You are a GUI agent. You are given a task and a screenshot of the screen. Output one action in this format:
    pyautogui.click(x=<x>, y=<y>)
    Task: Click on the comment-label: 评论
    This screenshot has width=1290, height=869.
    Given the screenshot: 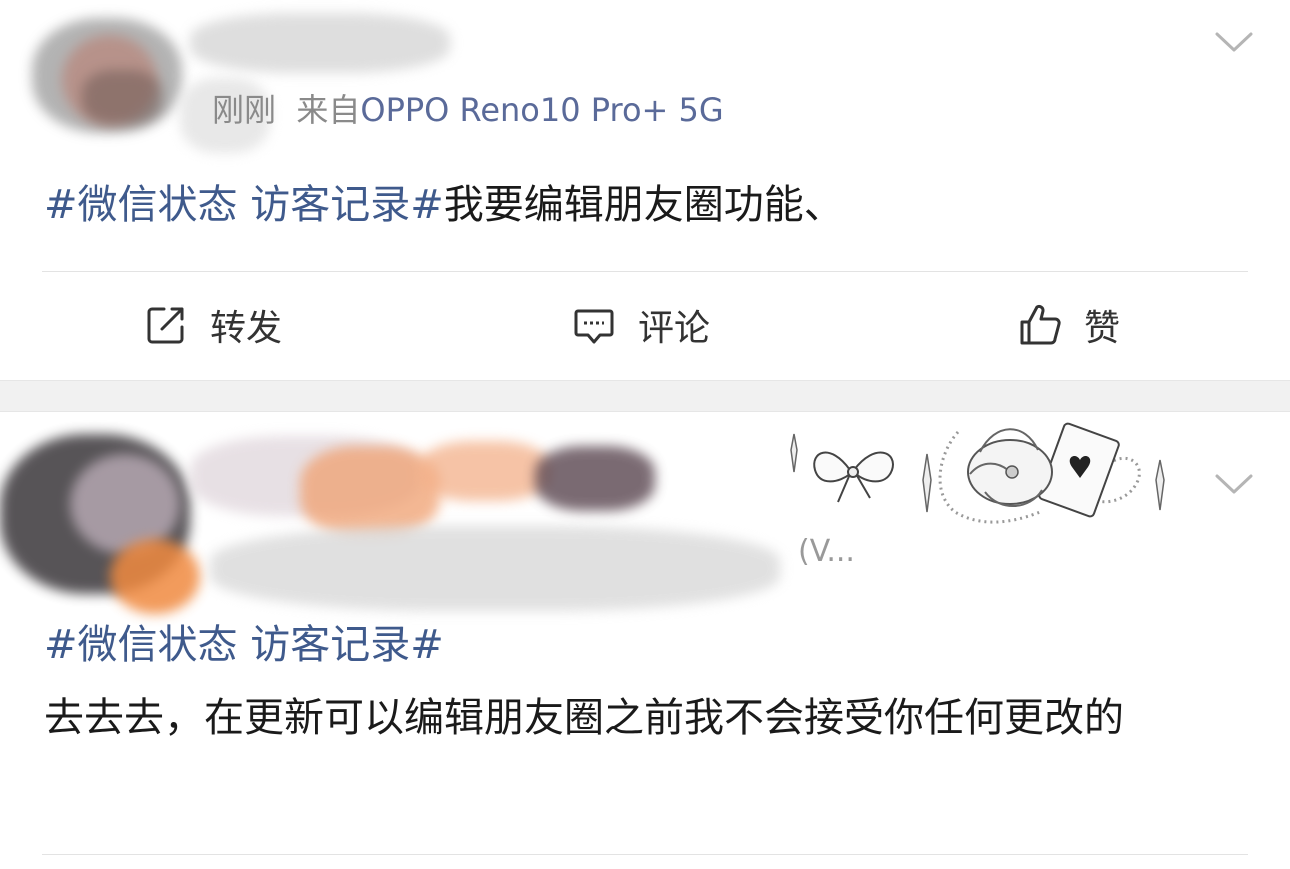 What is the action you would take?
    pyautogui.click(x=674, y=328)
    